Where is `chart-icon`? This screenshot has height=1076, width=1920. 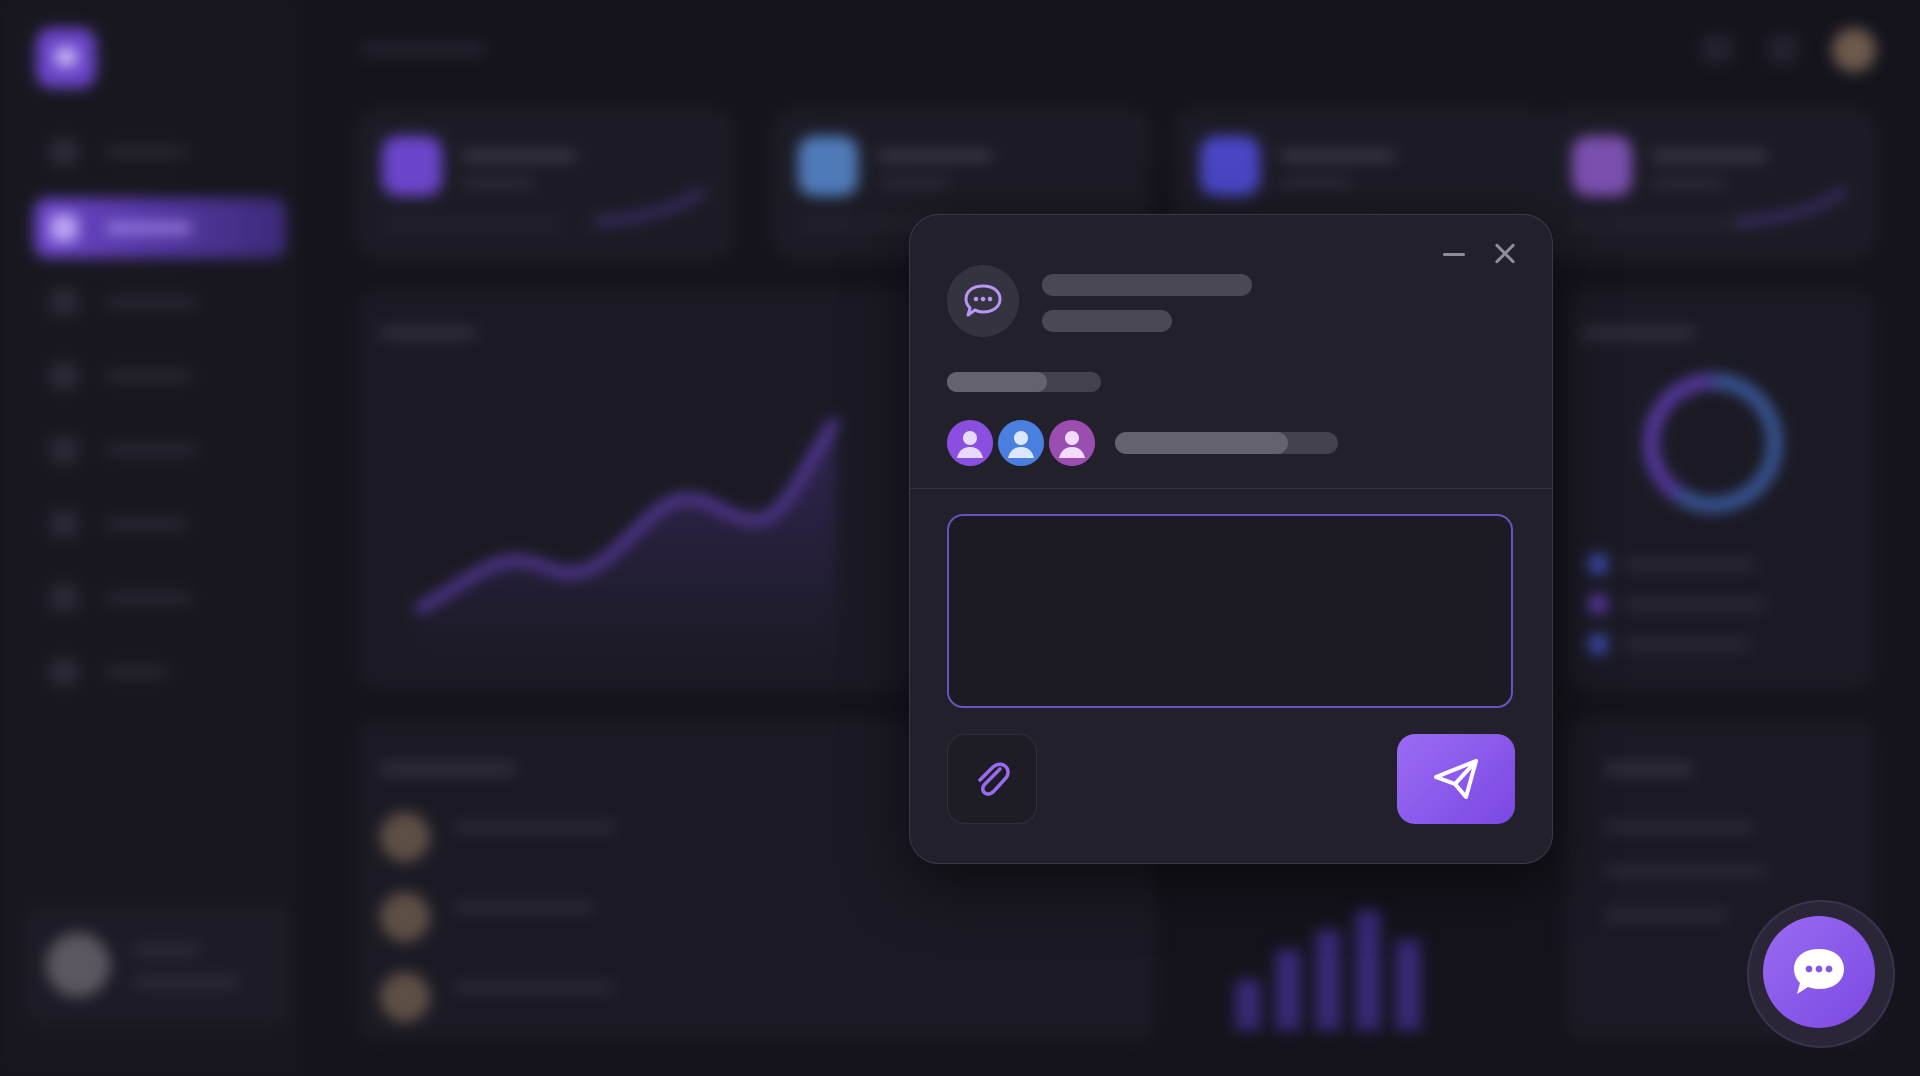
chart-icon is located at coordinates (64, 302).